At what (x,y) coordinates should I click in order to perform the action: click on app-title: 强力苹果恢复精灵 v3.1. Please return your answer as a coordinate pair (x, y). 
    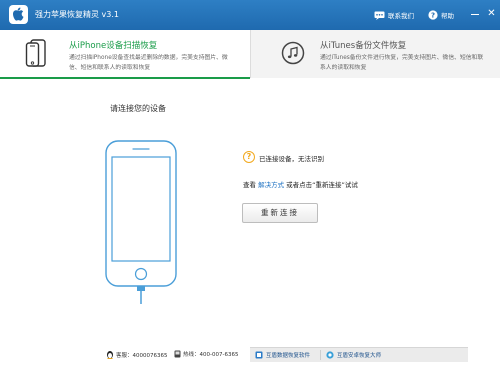
    Looking at the image, I should click on (77, 14).